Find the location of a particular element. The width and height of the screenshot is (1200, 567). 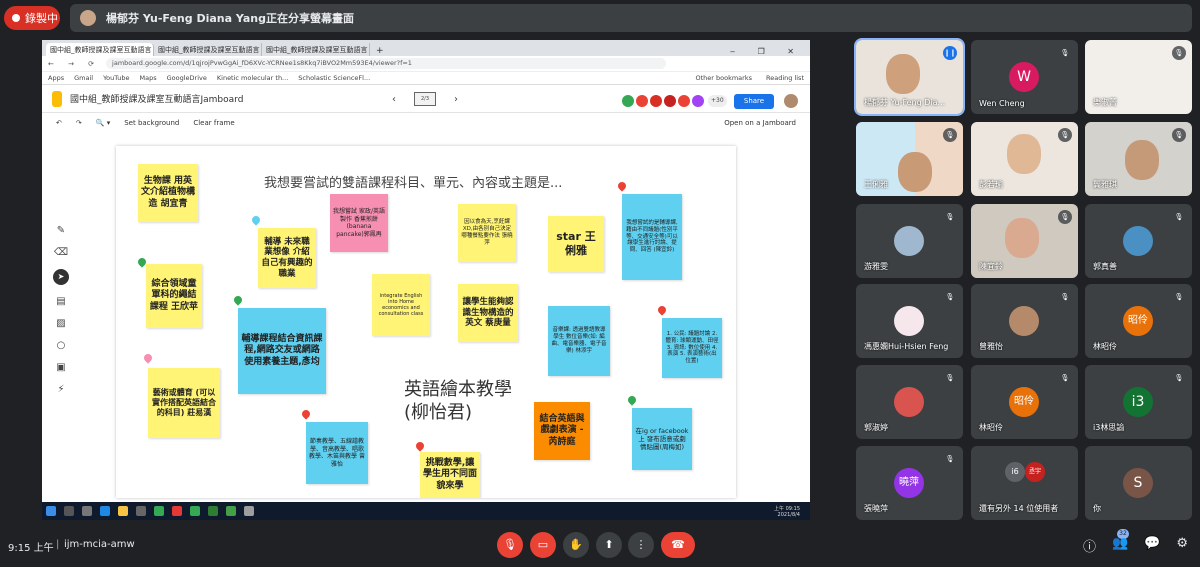

pdf-icon is located at coordinates (177, 511).